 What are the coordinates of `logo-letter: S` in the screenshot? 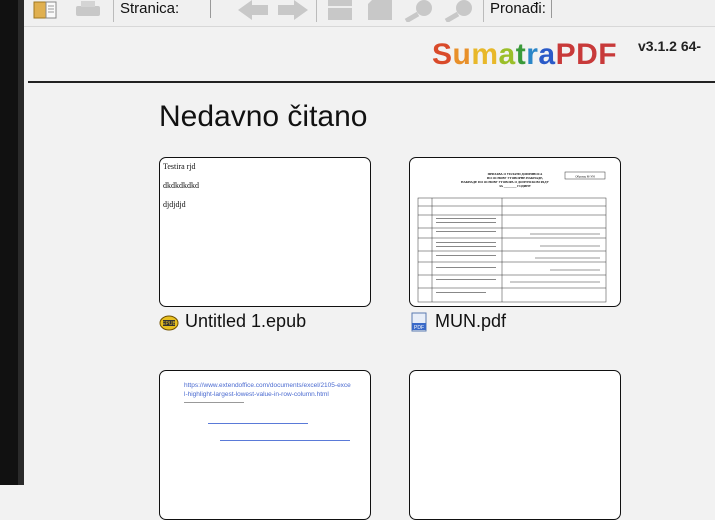 It's located at (442, 54).